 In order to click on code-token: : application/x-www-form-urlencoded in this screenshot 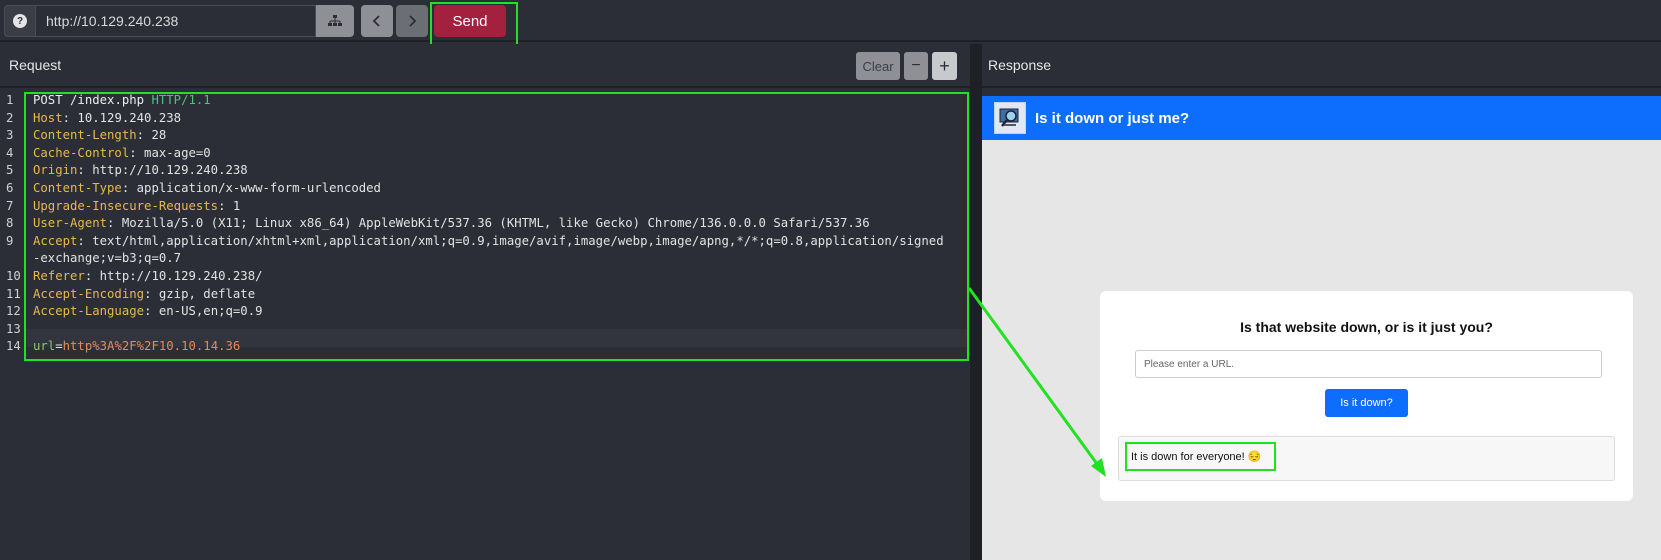, I will do `click(251, 188)`.